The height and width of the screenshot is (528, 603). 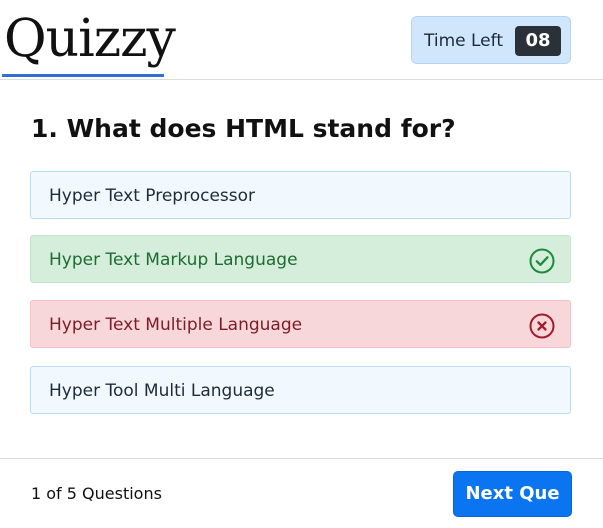 I want to click on option-preprocessor: Hyper Text Preprocessor, so click(x=300, y=195).